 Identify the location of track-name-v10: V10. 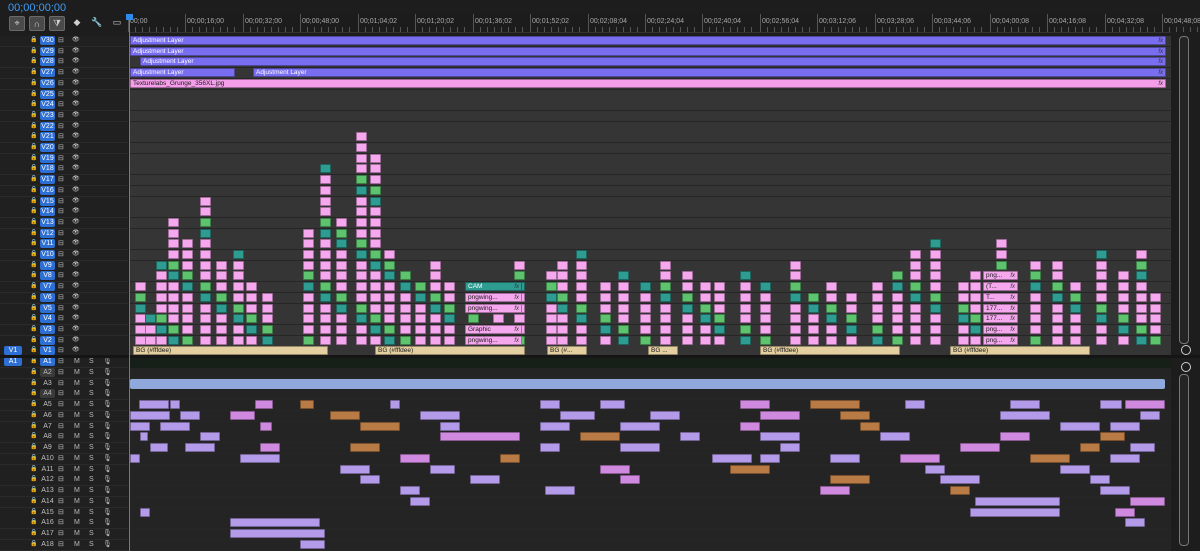
(47, 254).